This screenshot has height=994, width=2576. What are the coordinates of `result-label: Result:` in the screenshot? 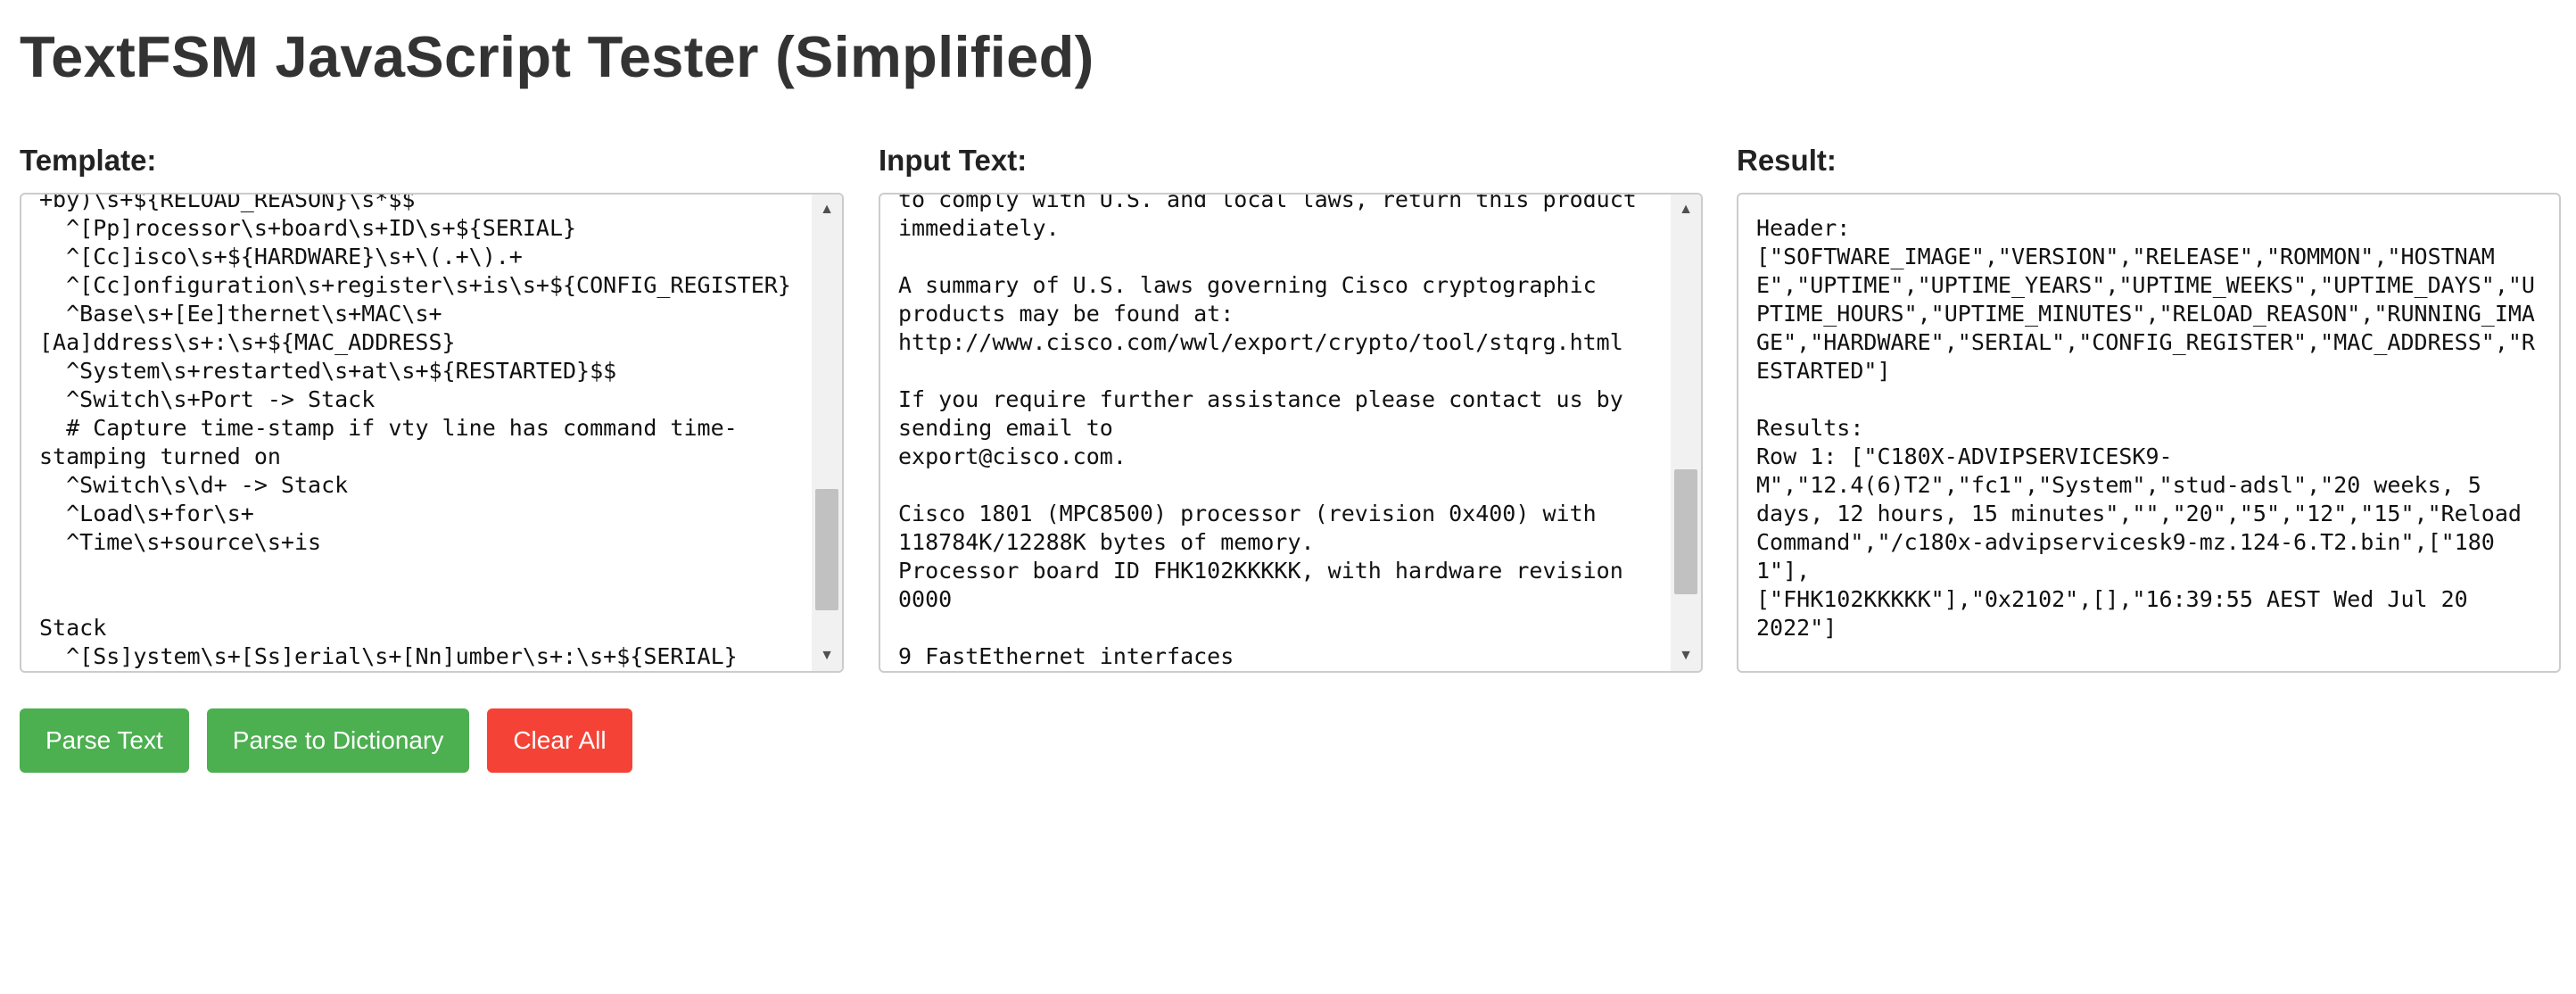 It's located at (1787, 160).